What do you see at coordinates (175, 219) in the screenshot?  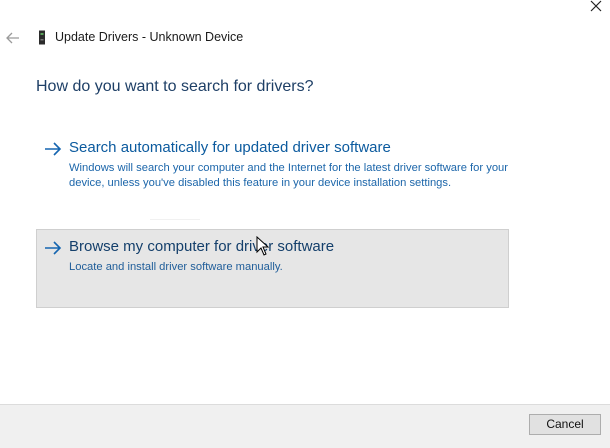 I see `divider` at bounding box center [175, 219].